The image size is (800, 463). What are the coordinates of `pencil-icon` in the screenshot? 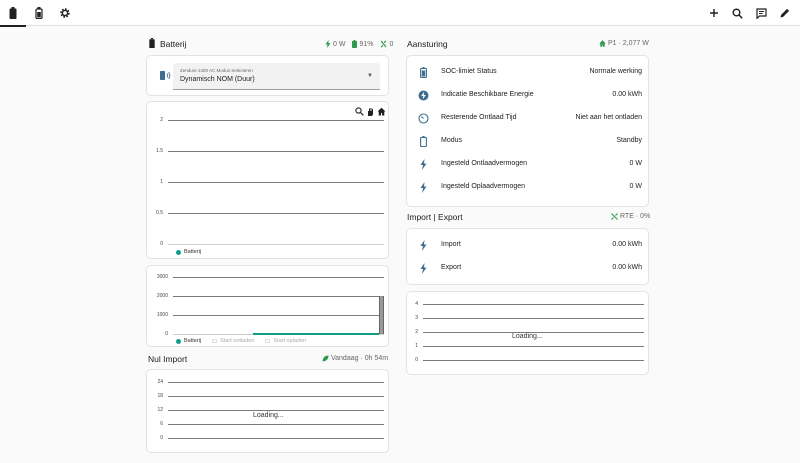 It's located at (784, 13).